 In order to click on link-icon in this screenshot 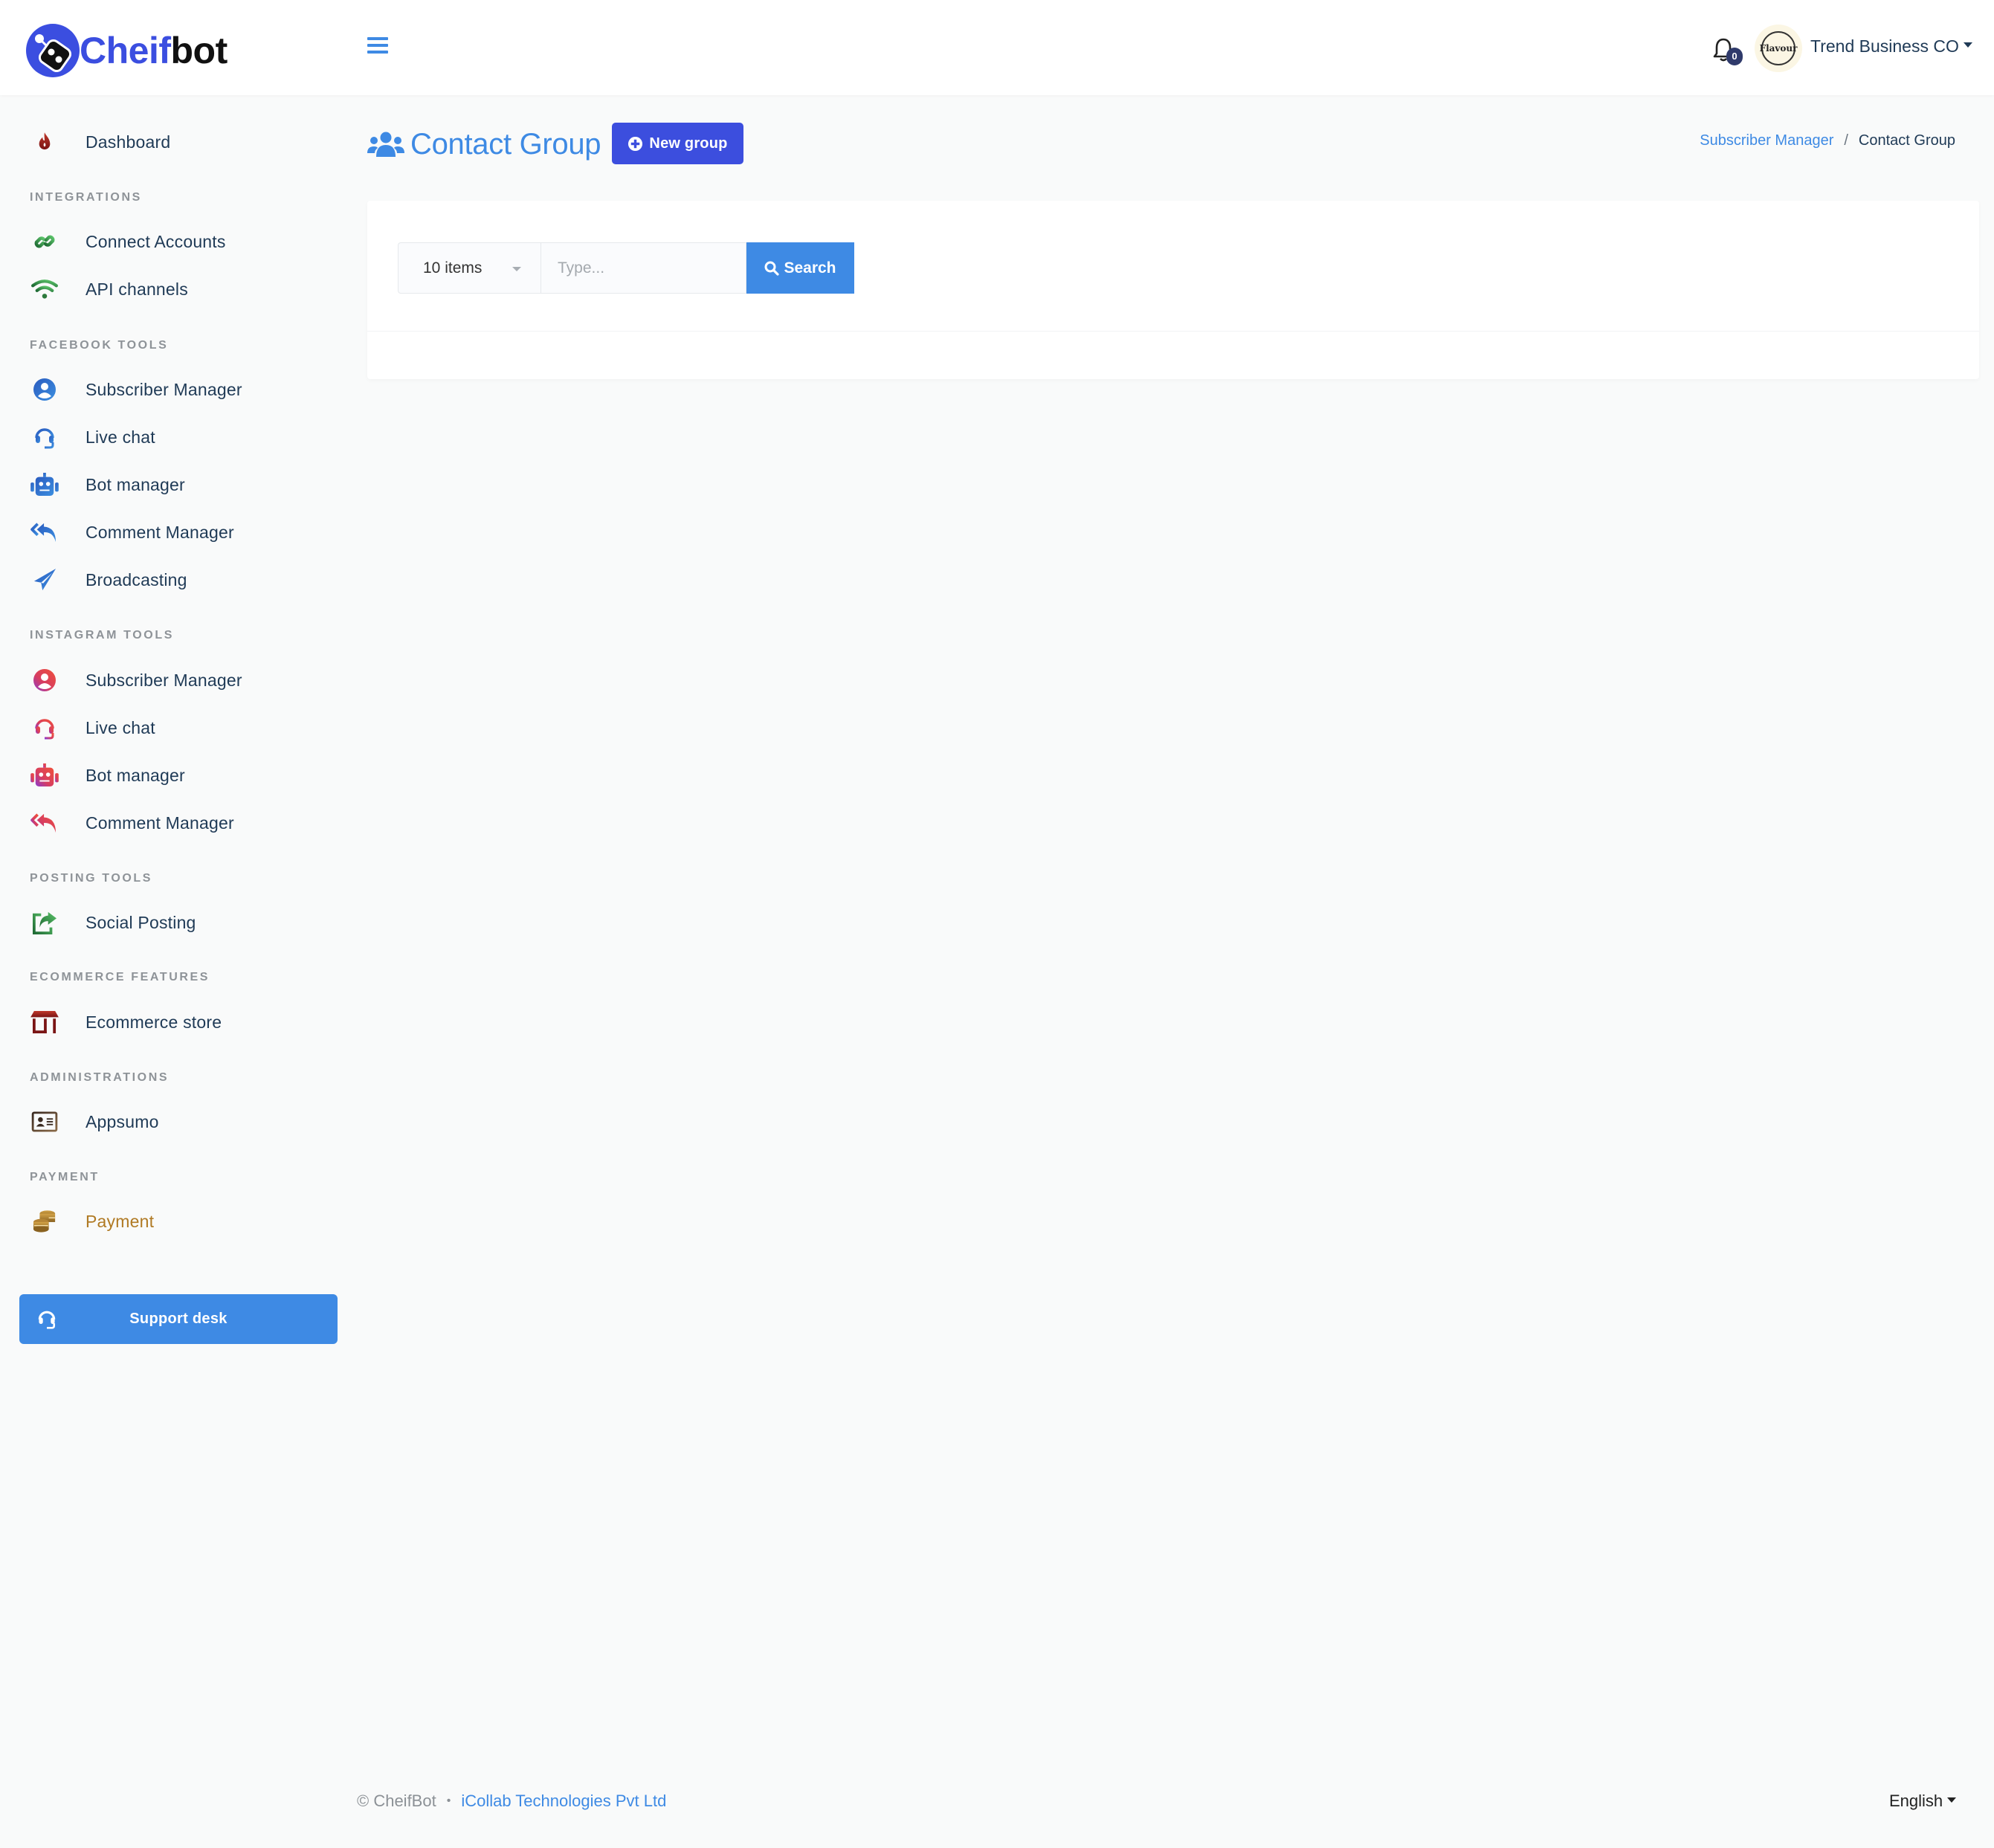, I will do `click(44, 242)`.